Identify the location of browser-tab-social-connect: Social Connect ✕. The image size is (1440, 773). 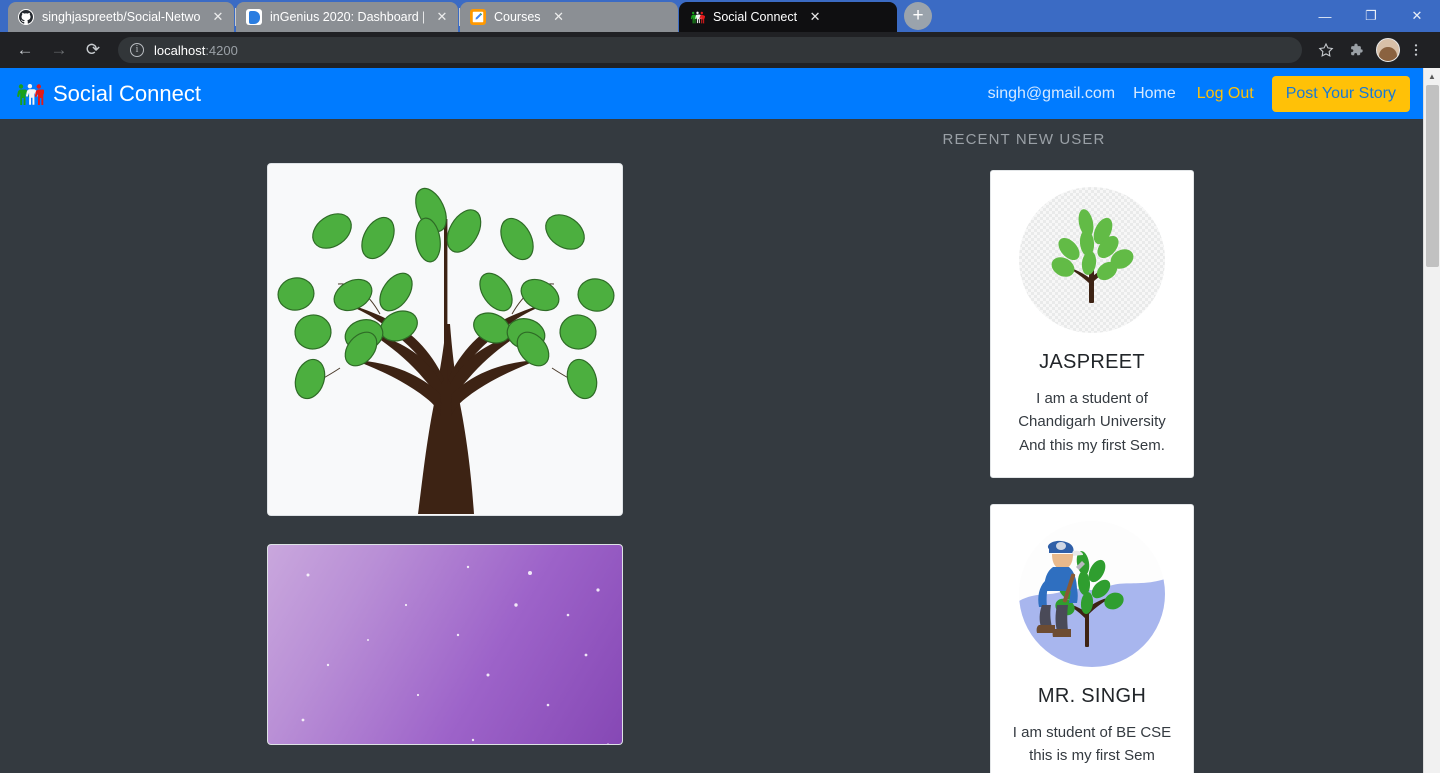
(788, 17).